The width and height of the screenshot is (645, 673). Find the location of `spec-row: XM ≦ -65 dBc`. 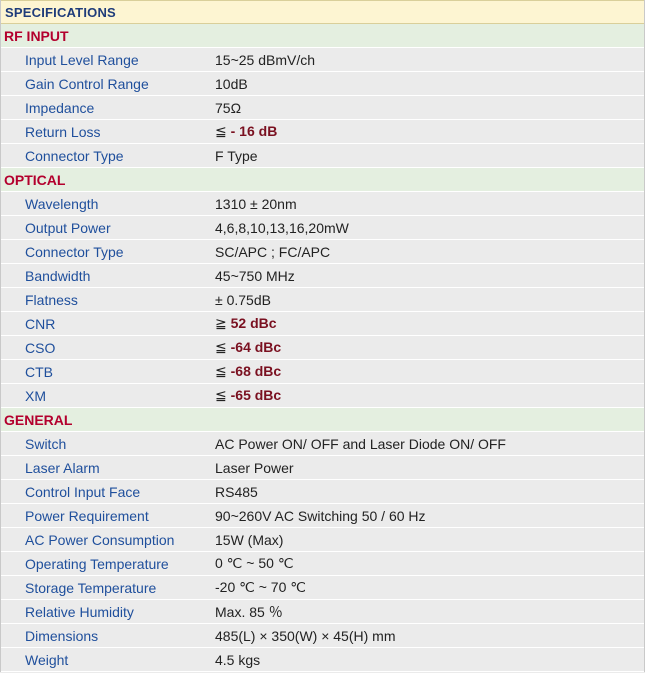

spec-row: XM ≦ -65 dBc is located at coordinates (322, 396).